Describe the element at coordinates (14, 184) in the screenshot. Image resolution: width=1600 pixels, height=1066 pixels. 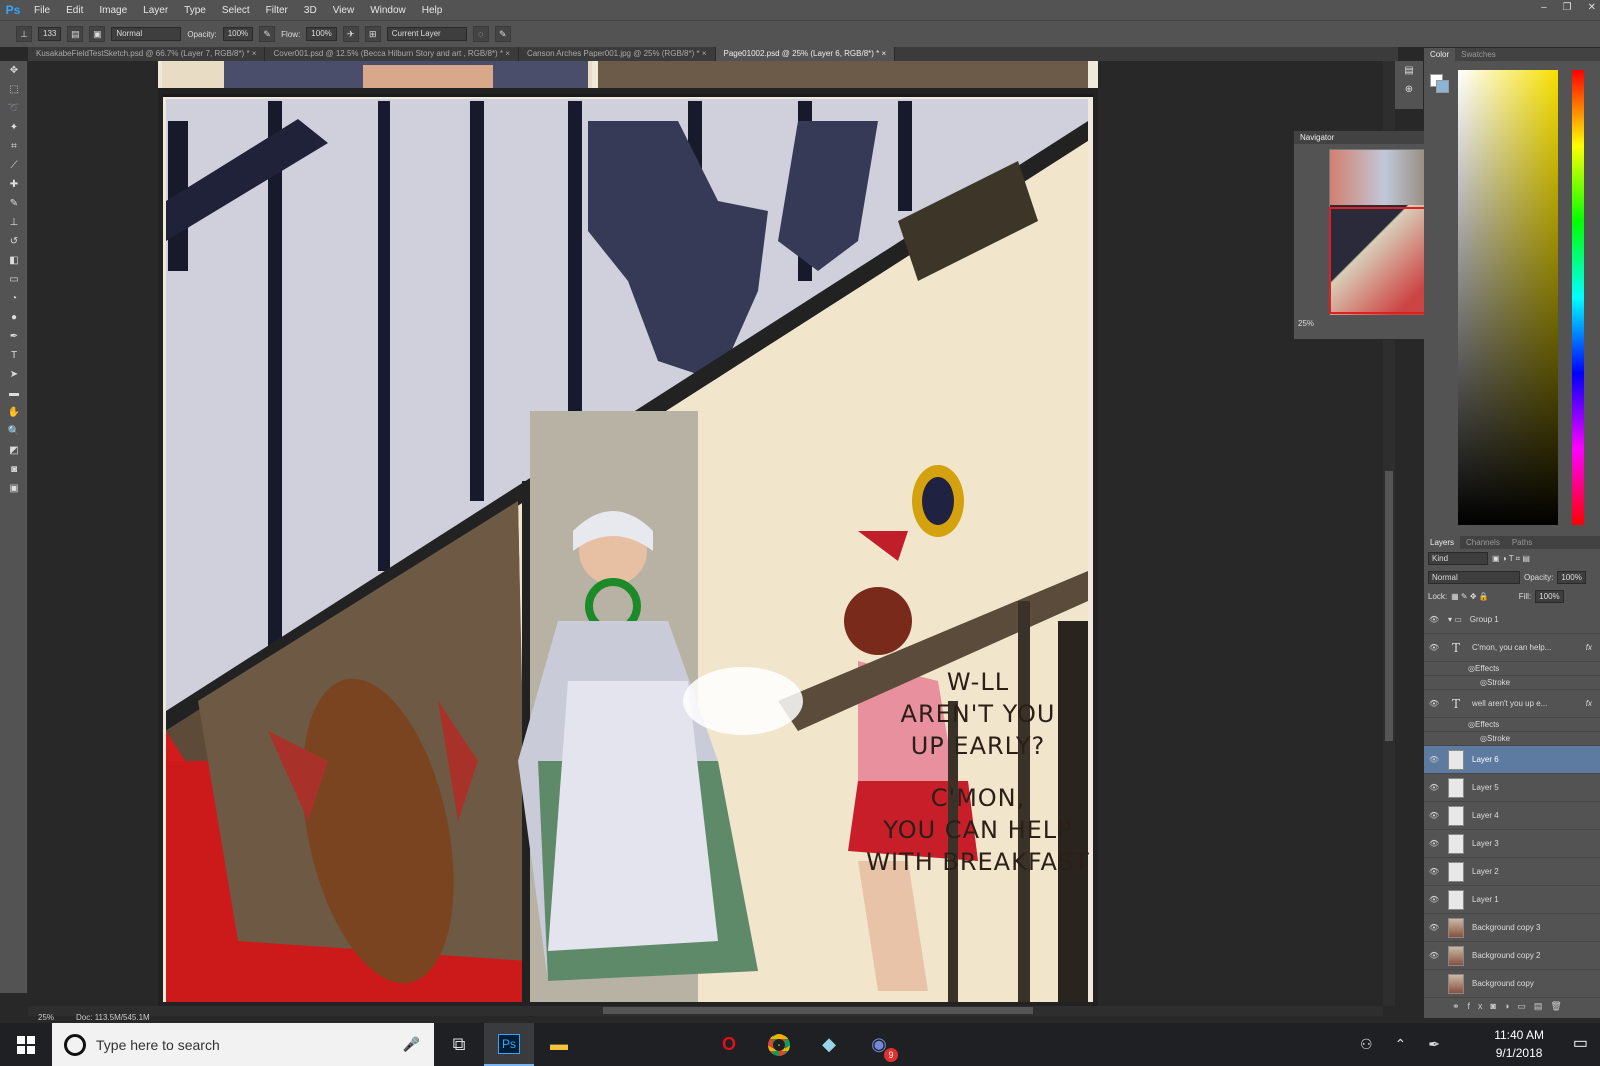
I see `healing-brush-icon: ✚` at that location.